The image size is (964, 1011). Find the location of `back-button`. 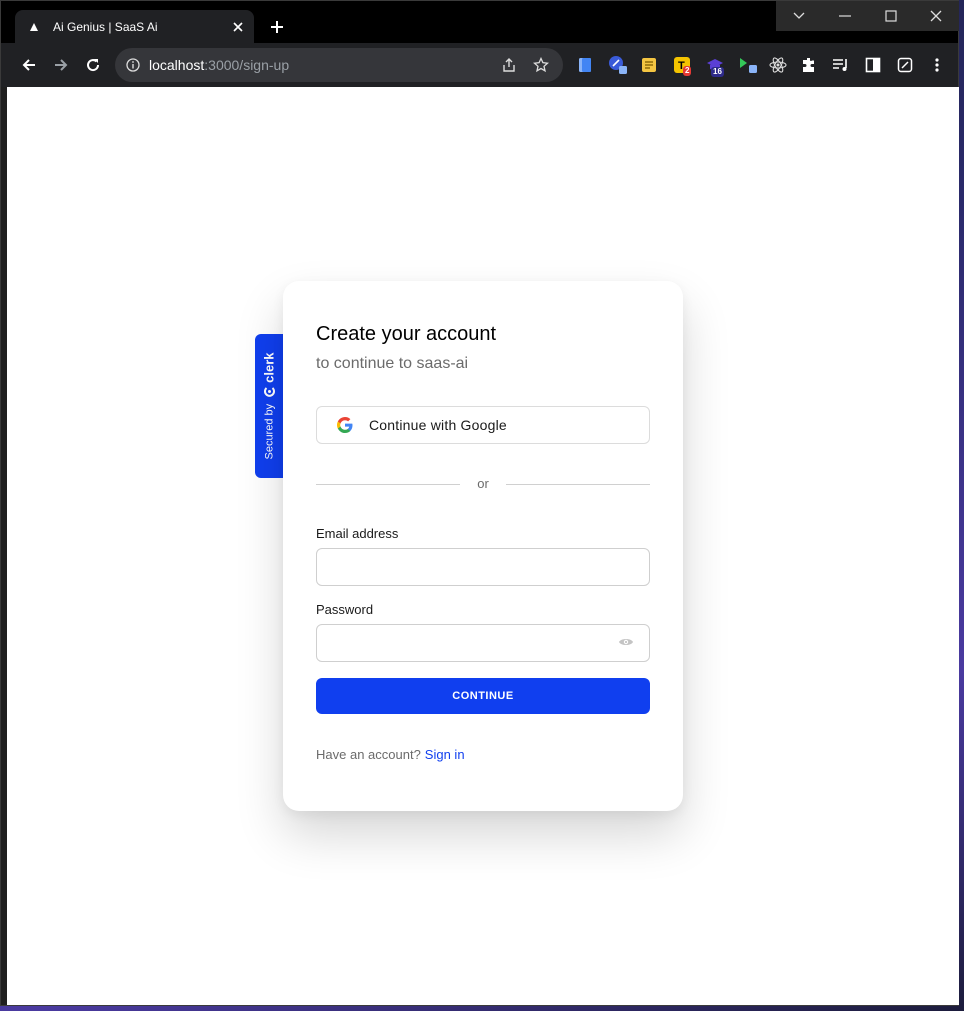

back-button is located at coordinates (29, 65).